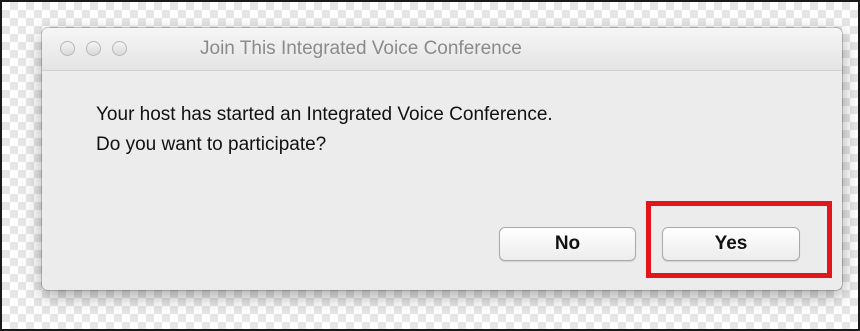 The image size is (860, 331). I want to click on minimize-icon, so click(93, 48).